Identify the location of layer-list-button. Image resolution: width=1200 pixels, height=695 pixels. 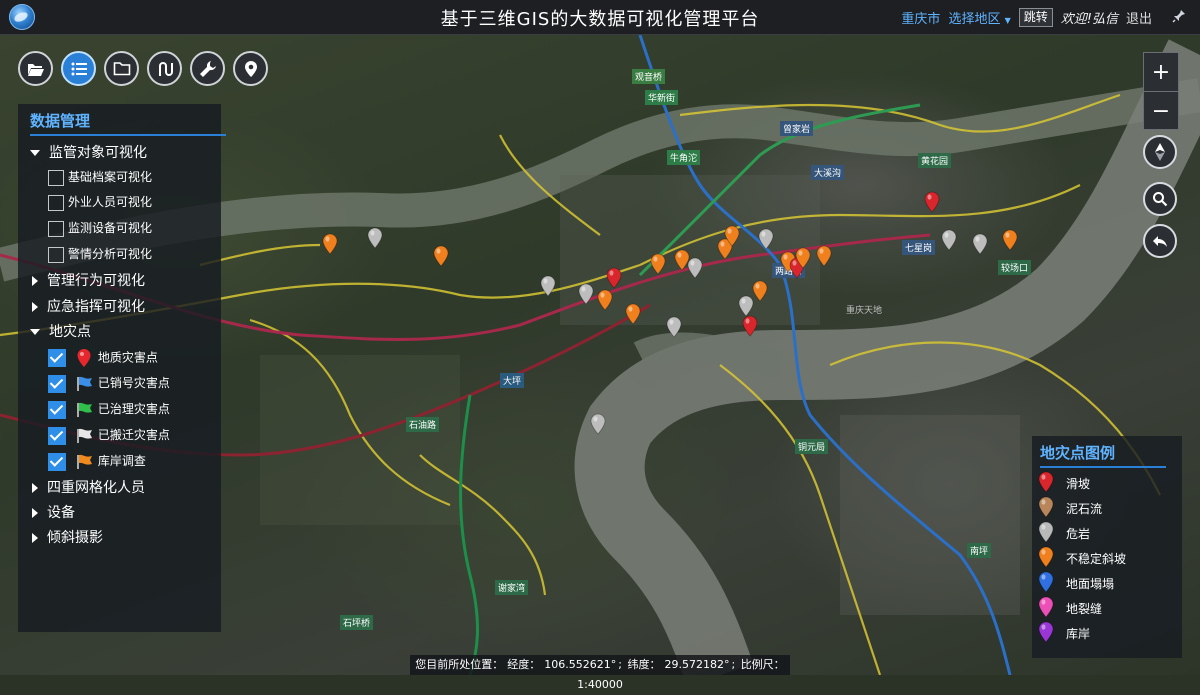
(78, 68).